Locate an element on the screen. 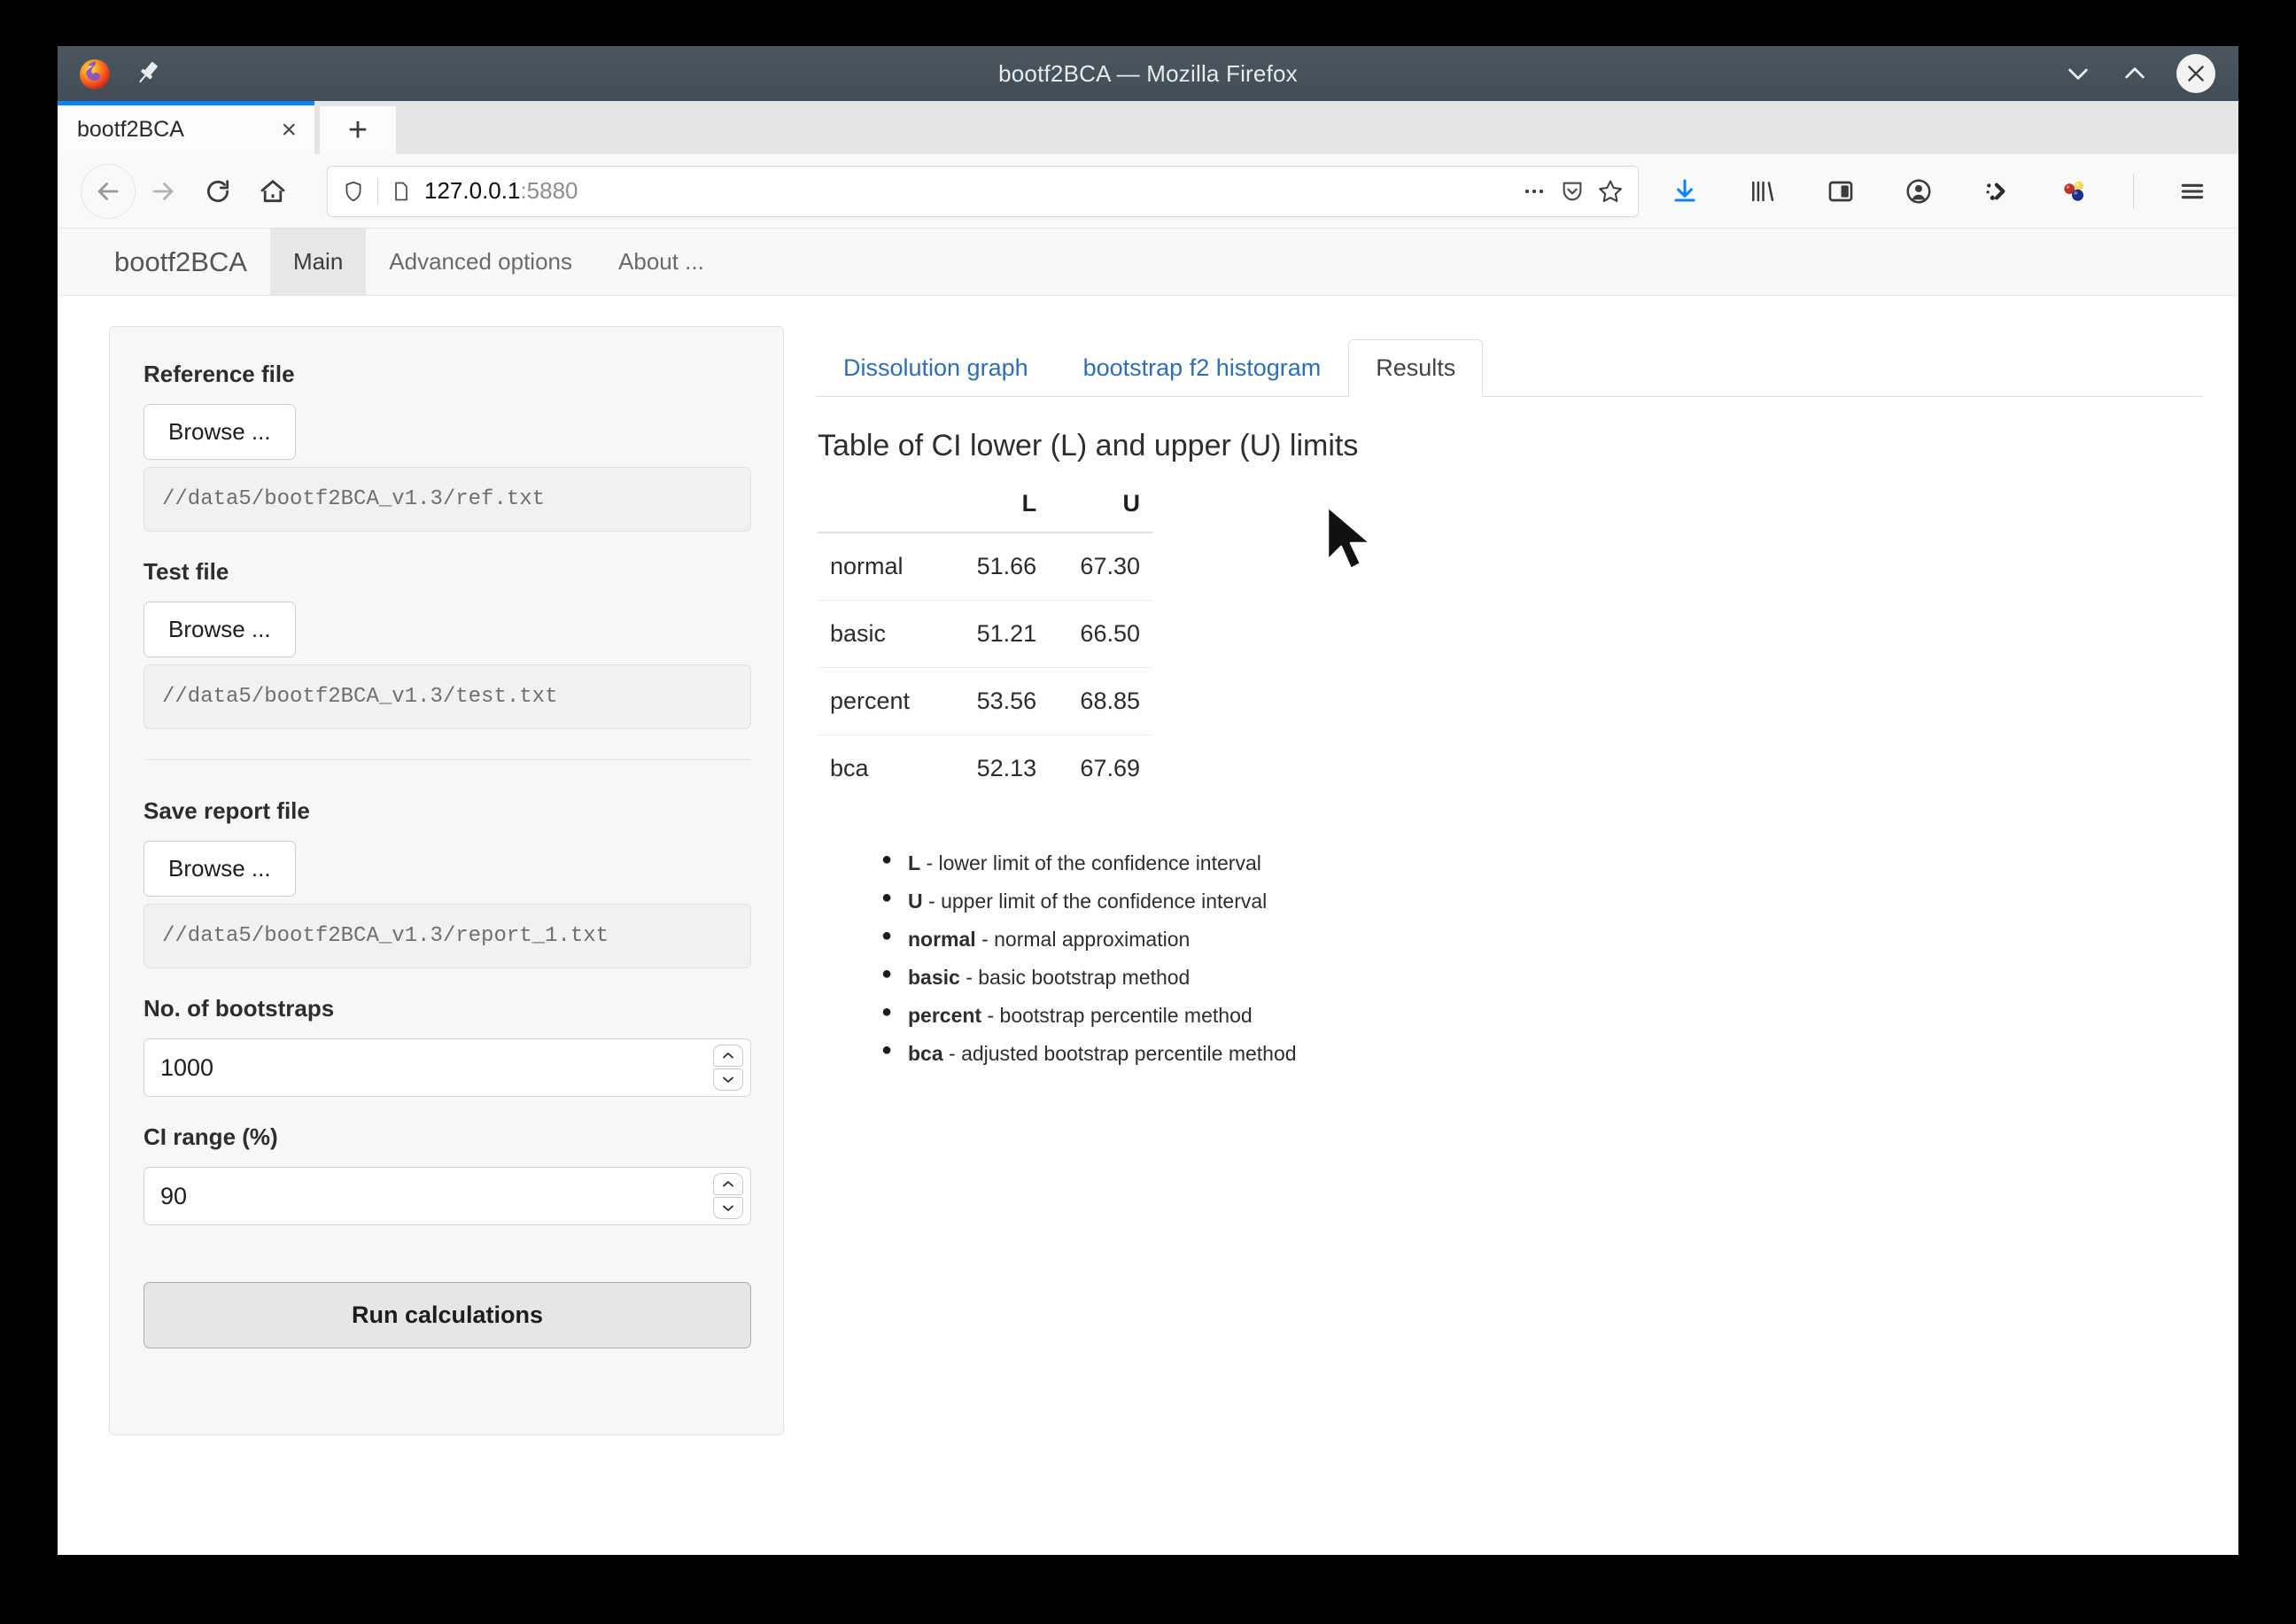 The width and height of the screenshot is (2296, 1624). cell-basic-upper: 66.50 is located at coordinates (1100, 634).